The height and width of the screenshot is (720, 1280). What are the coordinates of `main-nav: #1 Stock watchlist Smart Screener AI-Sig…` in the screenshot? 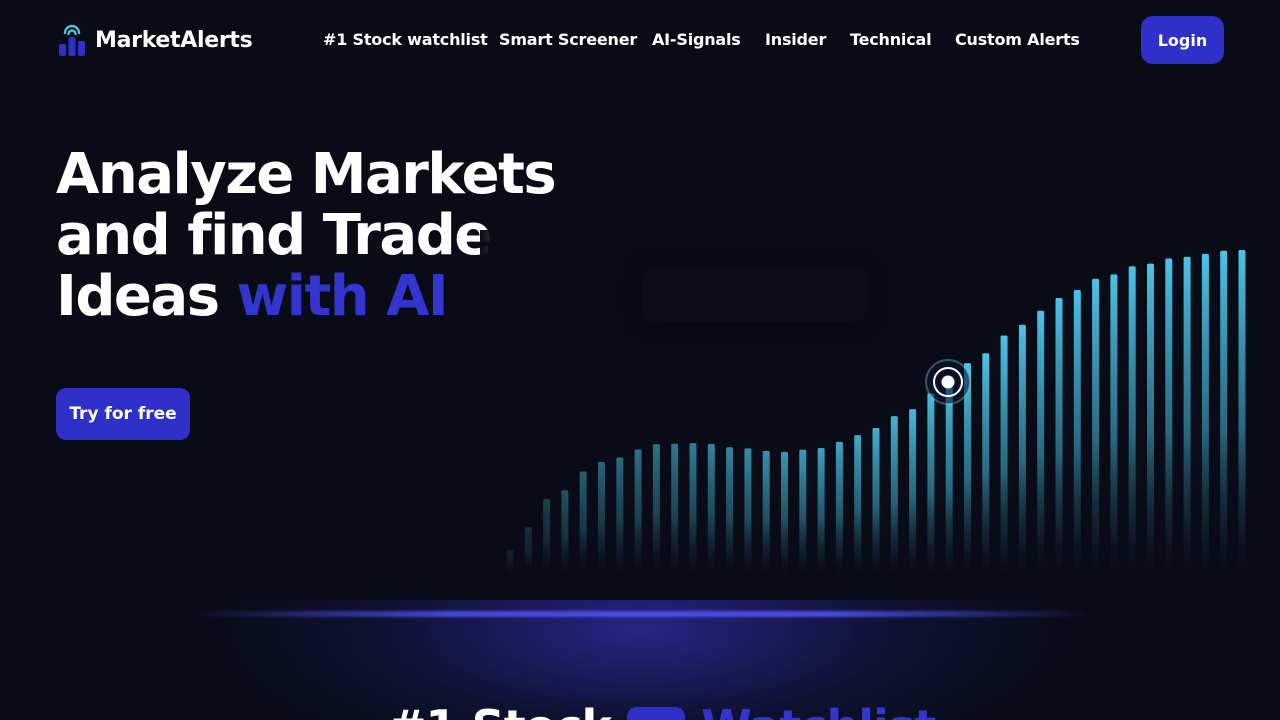 It's located at (640, 40).